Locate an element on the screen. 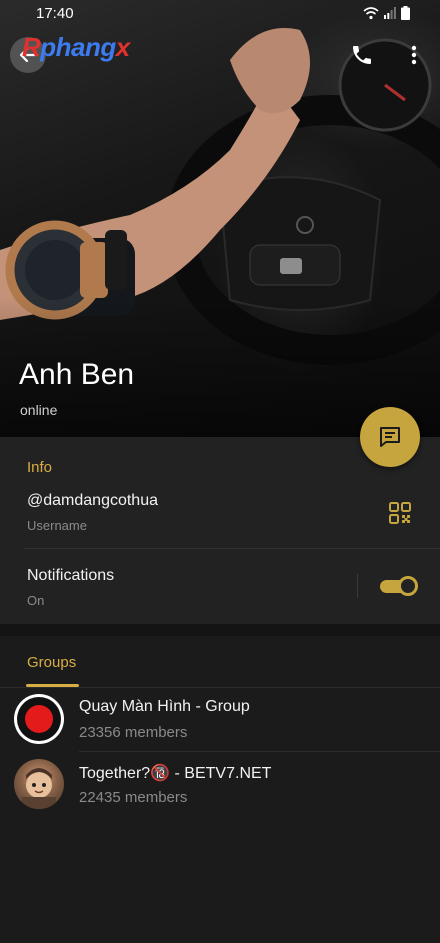 This screenshot has width=440, height=943. phone-icon is located at coordinates (362, 55).